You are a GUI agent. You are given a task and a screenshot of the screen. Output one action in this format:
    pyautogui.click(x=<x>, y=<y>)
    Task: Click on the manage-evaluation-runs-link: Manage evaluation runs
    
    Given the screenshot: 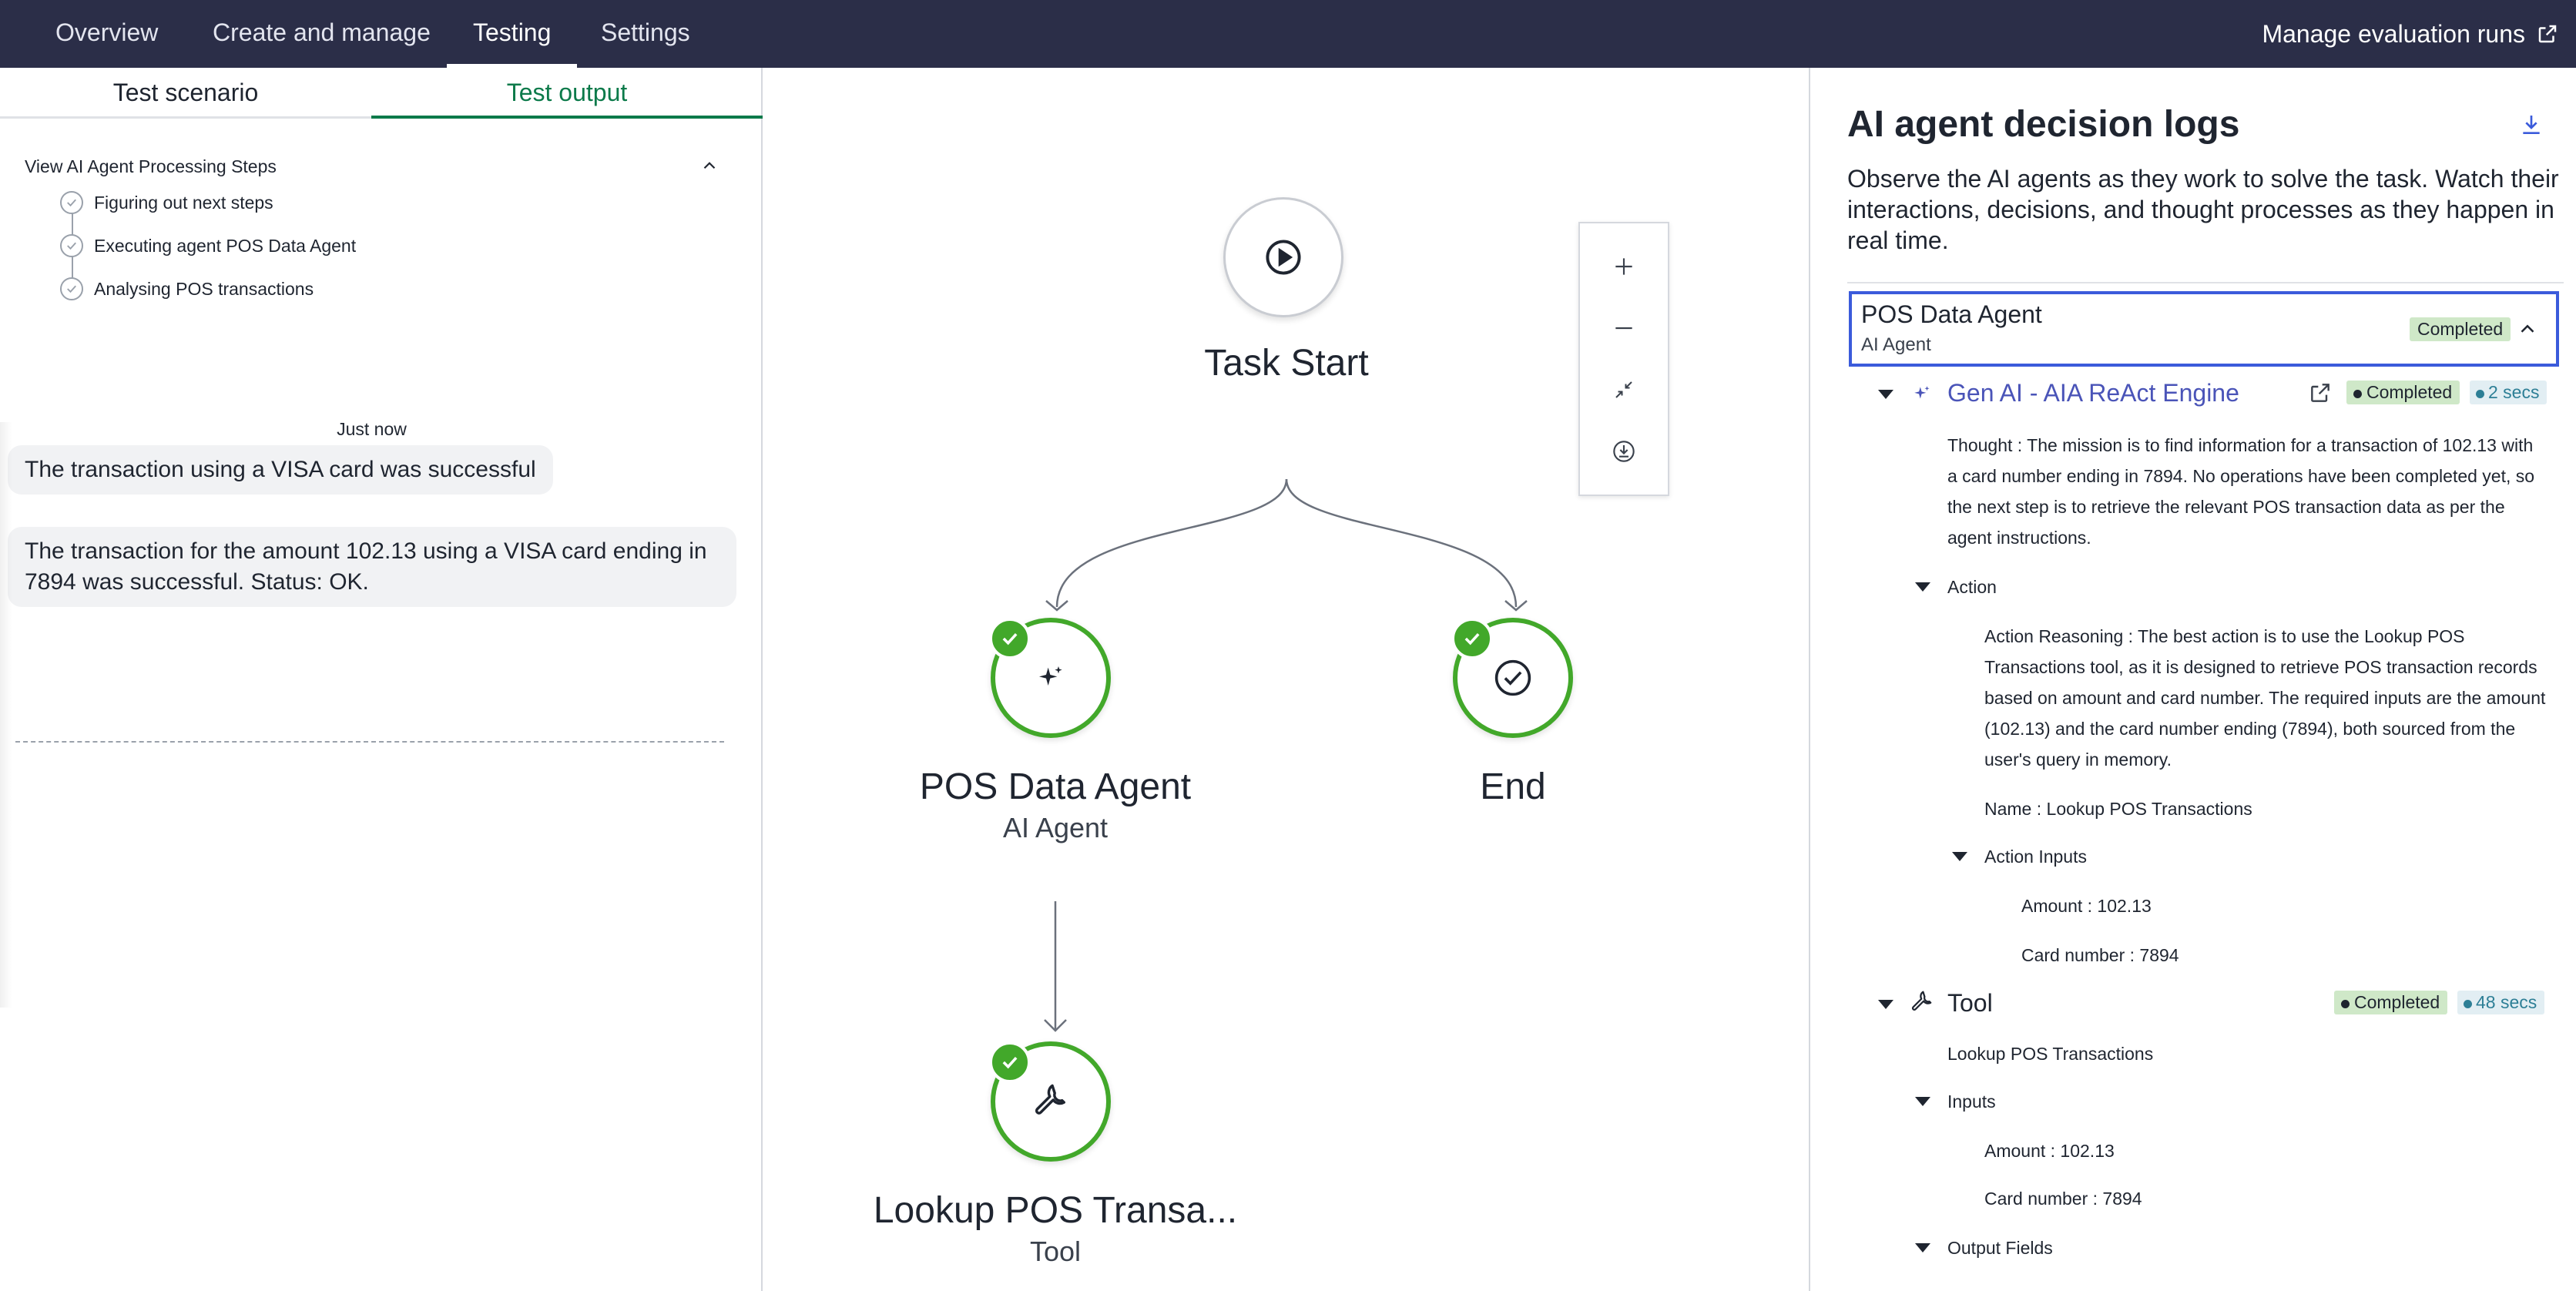 What is the action you would take?
    pyautogui.click(x=2410, y=34)
    